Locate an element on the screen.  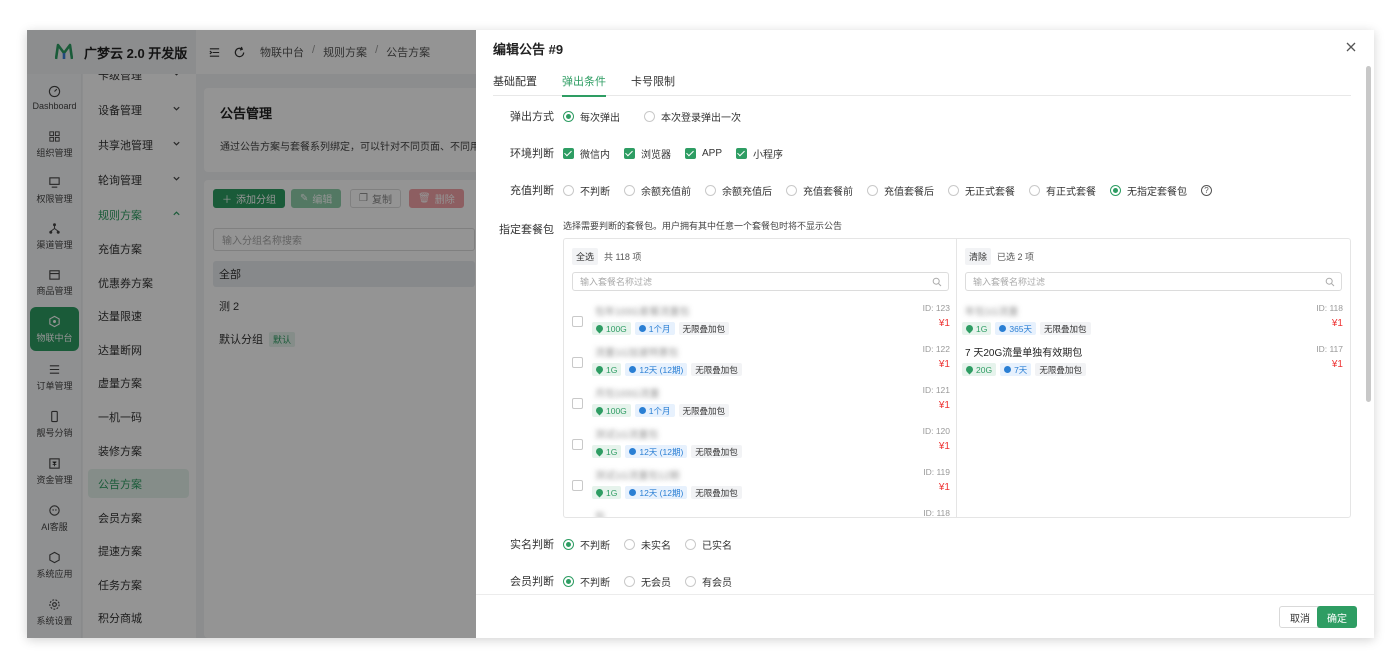
env-wechat-checkbox: 微信内 is located at coordinates (586, 153).